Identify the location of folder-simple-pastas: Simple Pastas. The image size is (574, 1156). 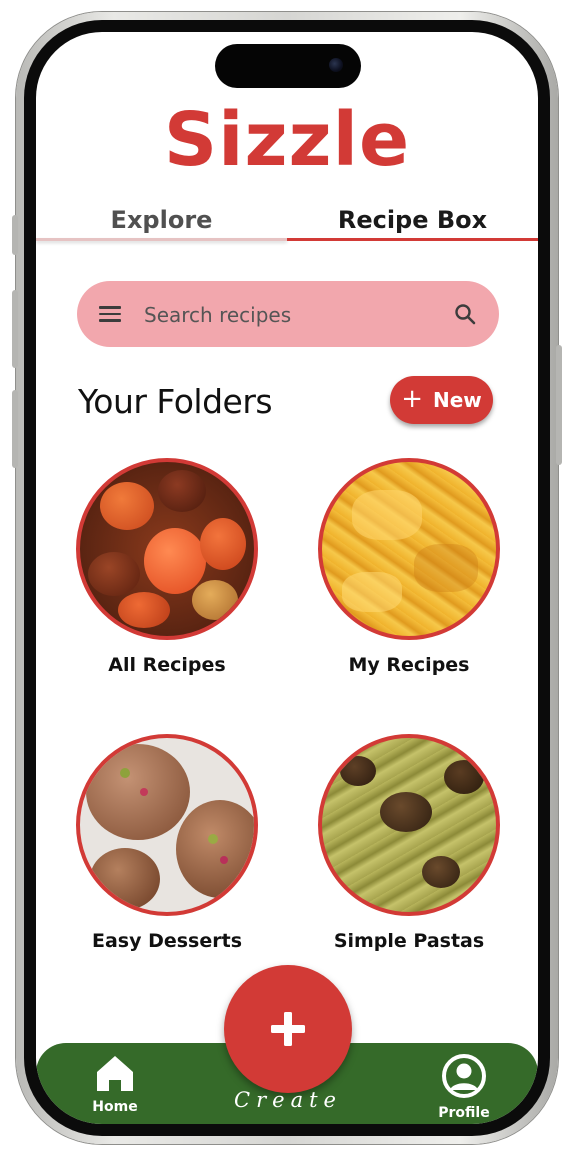
(409, 843).